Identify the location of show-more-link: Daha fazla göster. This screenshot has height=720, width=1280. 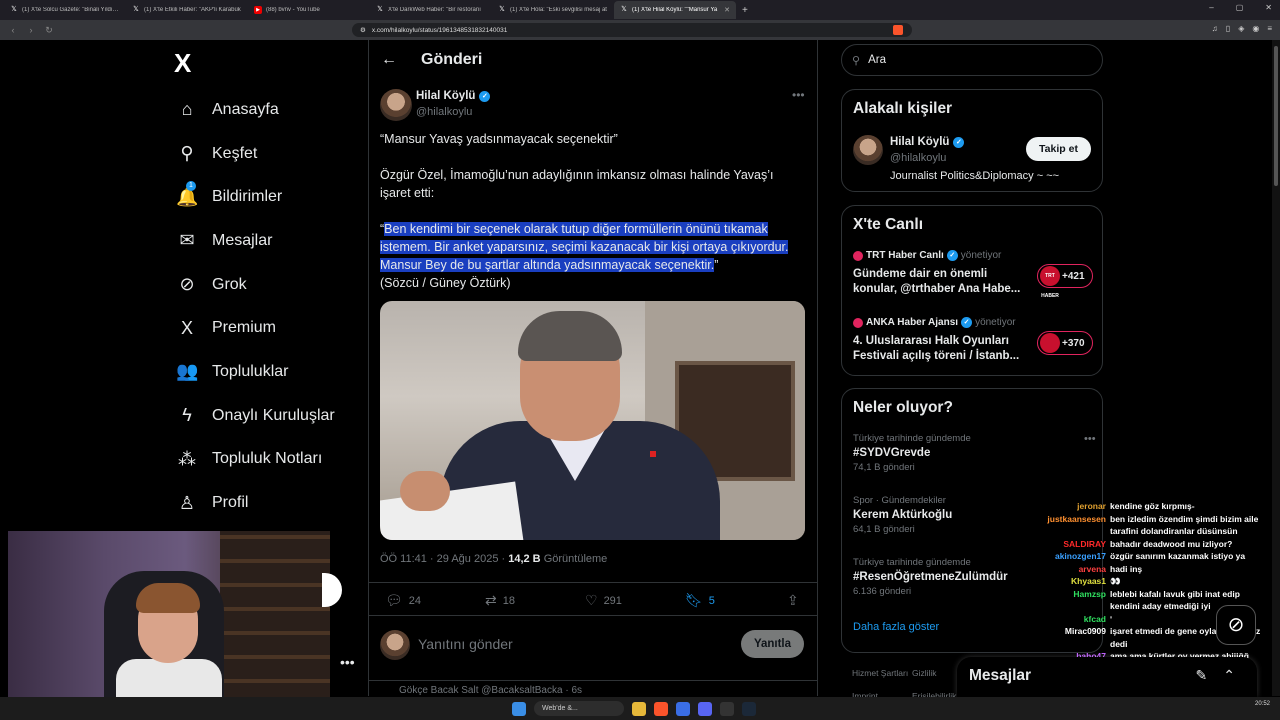
(896, 627).